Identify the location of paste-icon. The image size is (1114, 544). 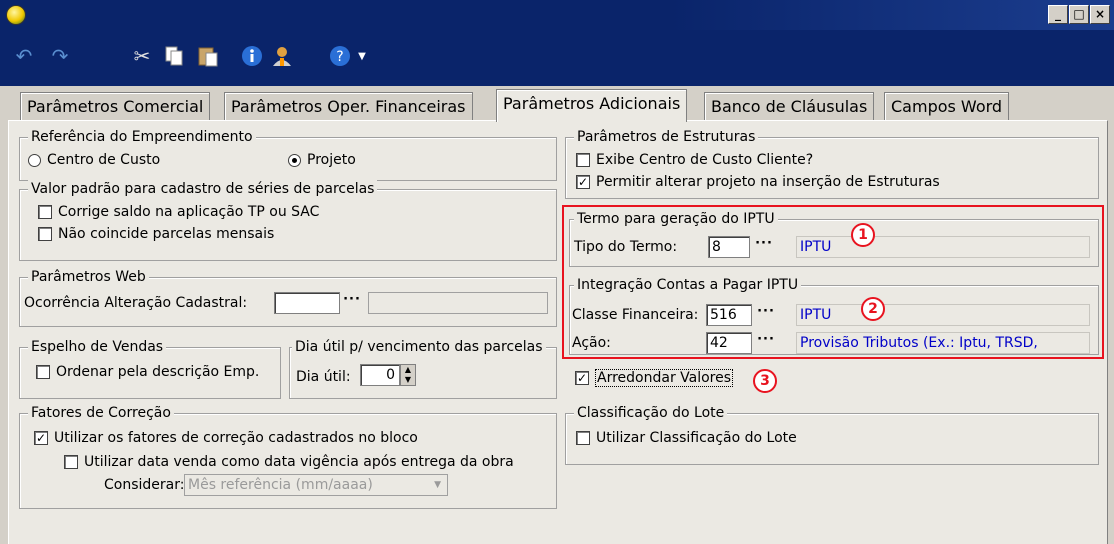
(208, 56).